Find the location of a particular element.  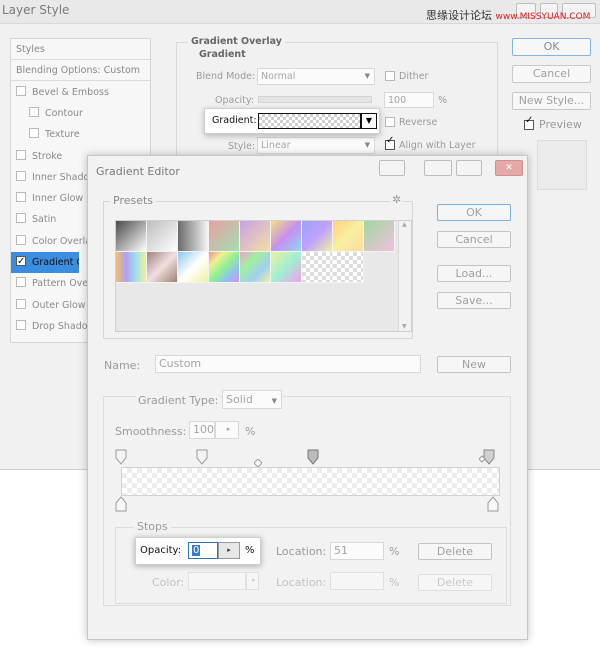

styles-item-label: Gradient Overlay is located at coordinates (55, 262).